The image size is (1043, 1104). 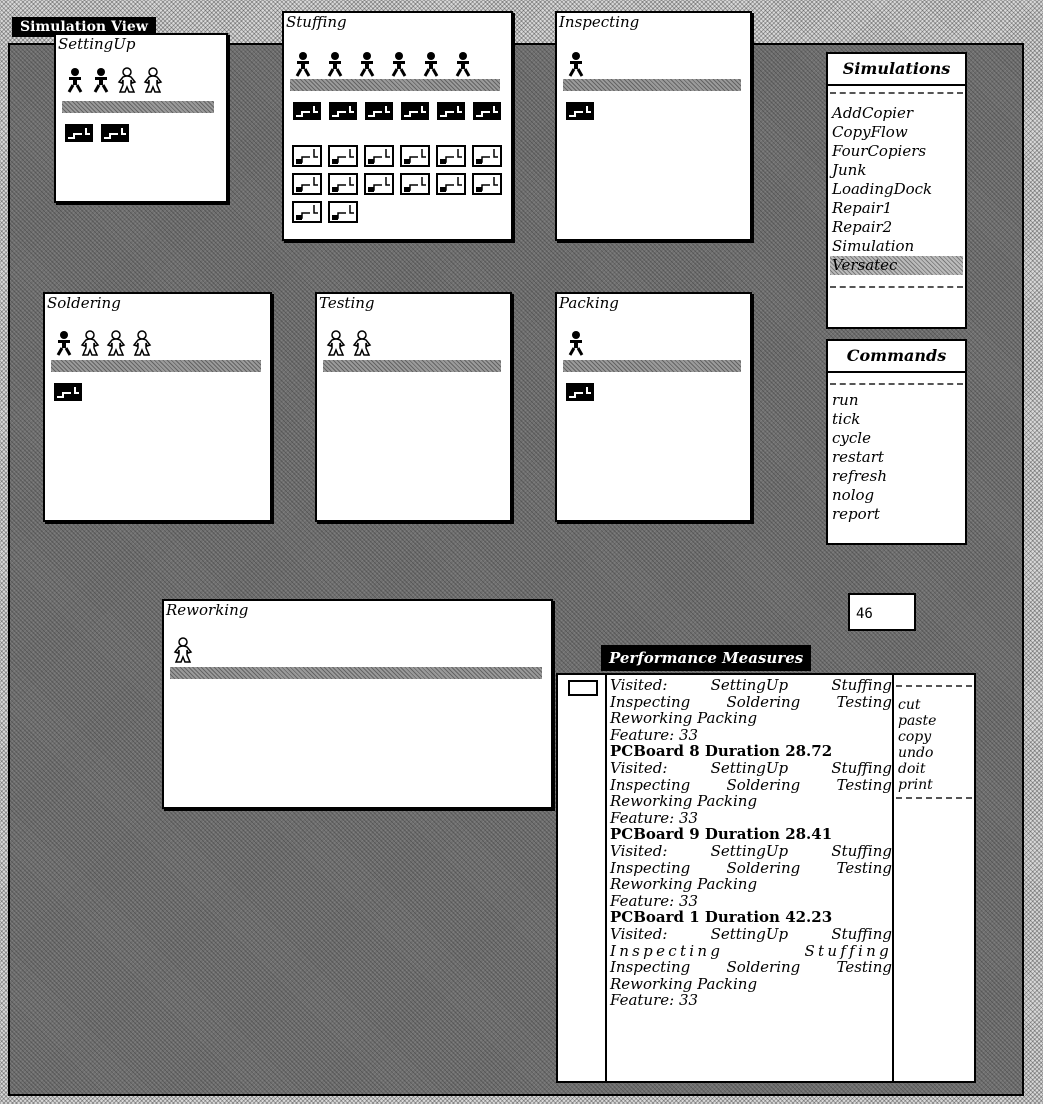 I want to click on command-list: run tick cycle restart refresh nolog report, so click(x=896, y=457).